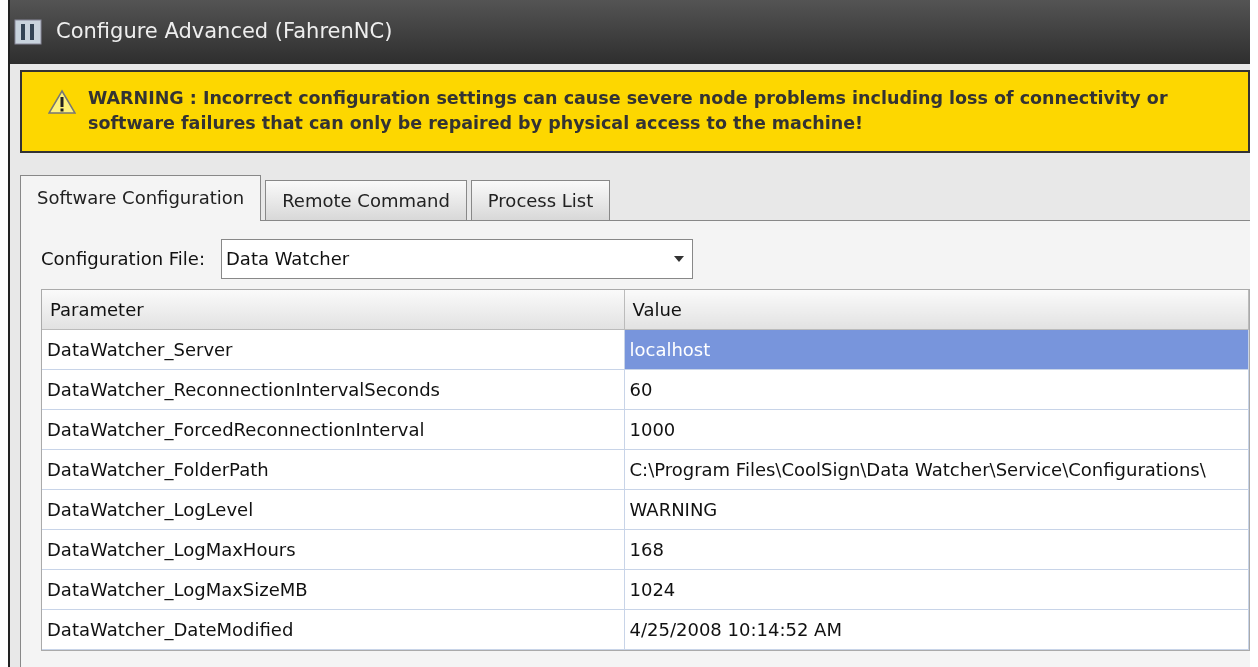  Describe the element at coordinates (333, 549) in the screenshot. I see `table-cell: DataWatcher_LogMaxHours` at that location.